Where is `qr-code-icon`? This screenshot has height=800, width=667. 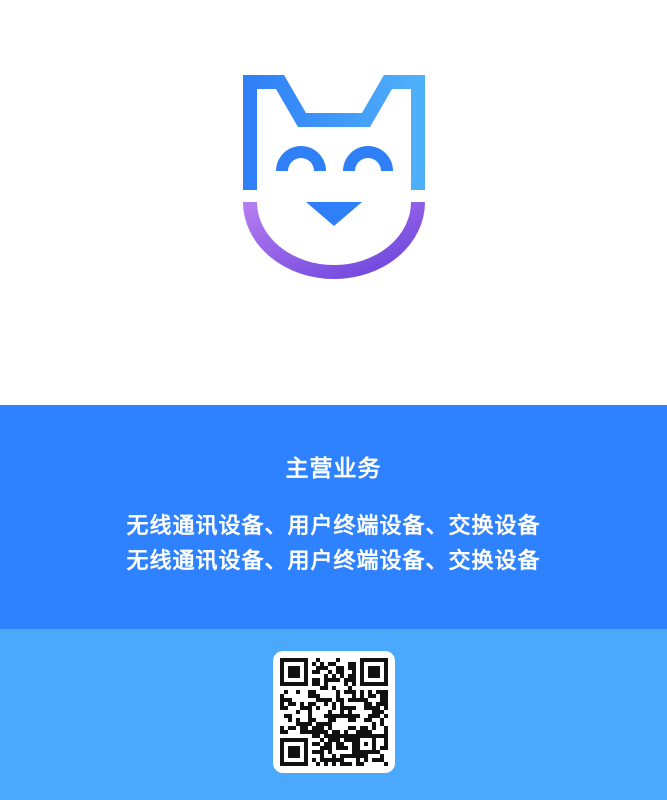
qr-code-icon is located at coordinates (334, 712).